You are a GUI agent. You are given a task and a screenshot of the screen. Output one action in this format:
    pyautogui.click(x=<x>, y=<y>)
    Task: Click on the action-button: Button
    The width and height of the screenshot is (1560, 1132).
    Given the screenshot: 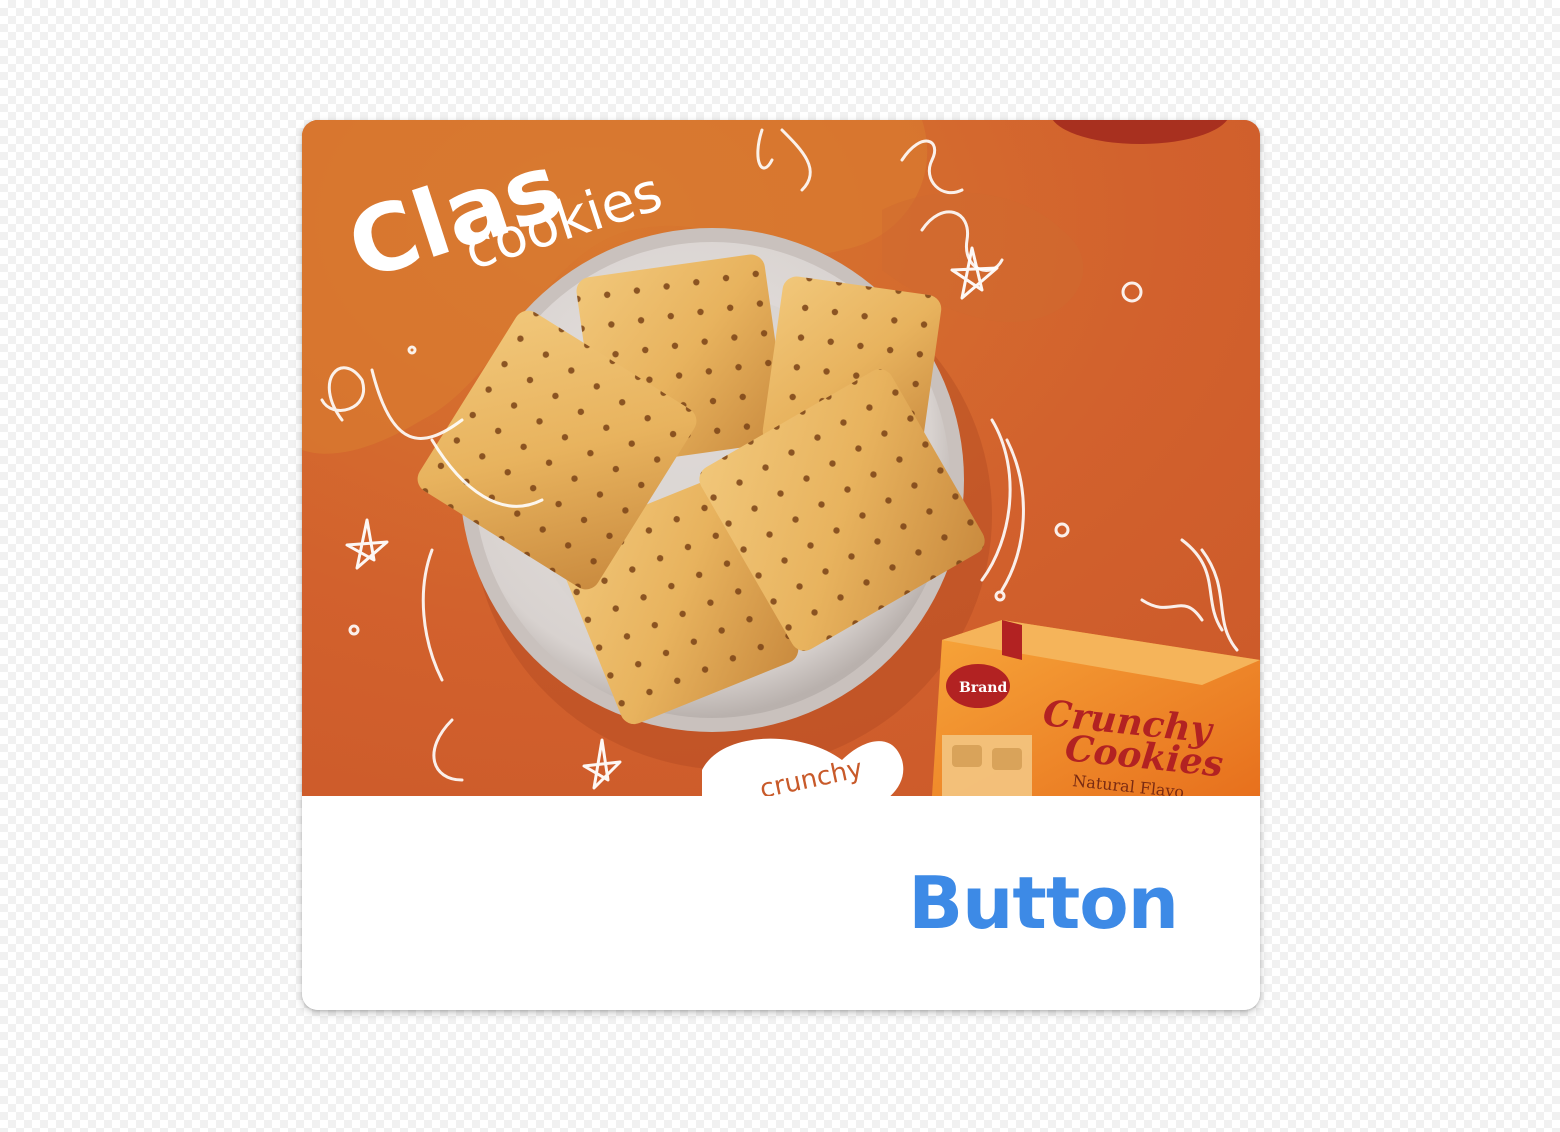 What is the action you would take?
    pyautogui.click(x=1043, y=903)
    